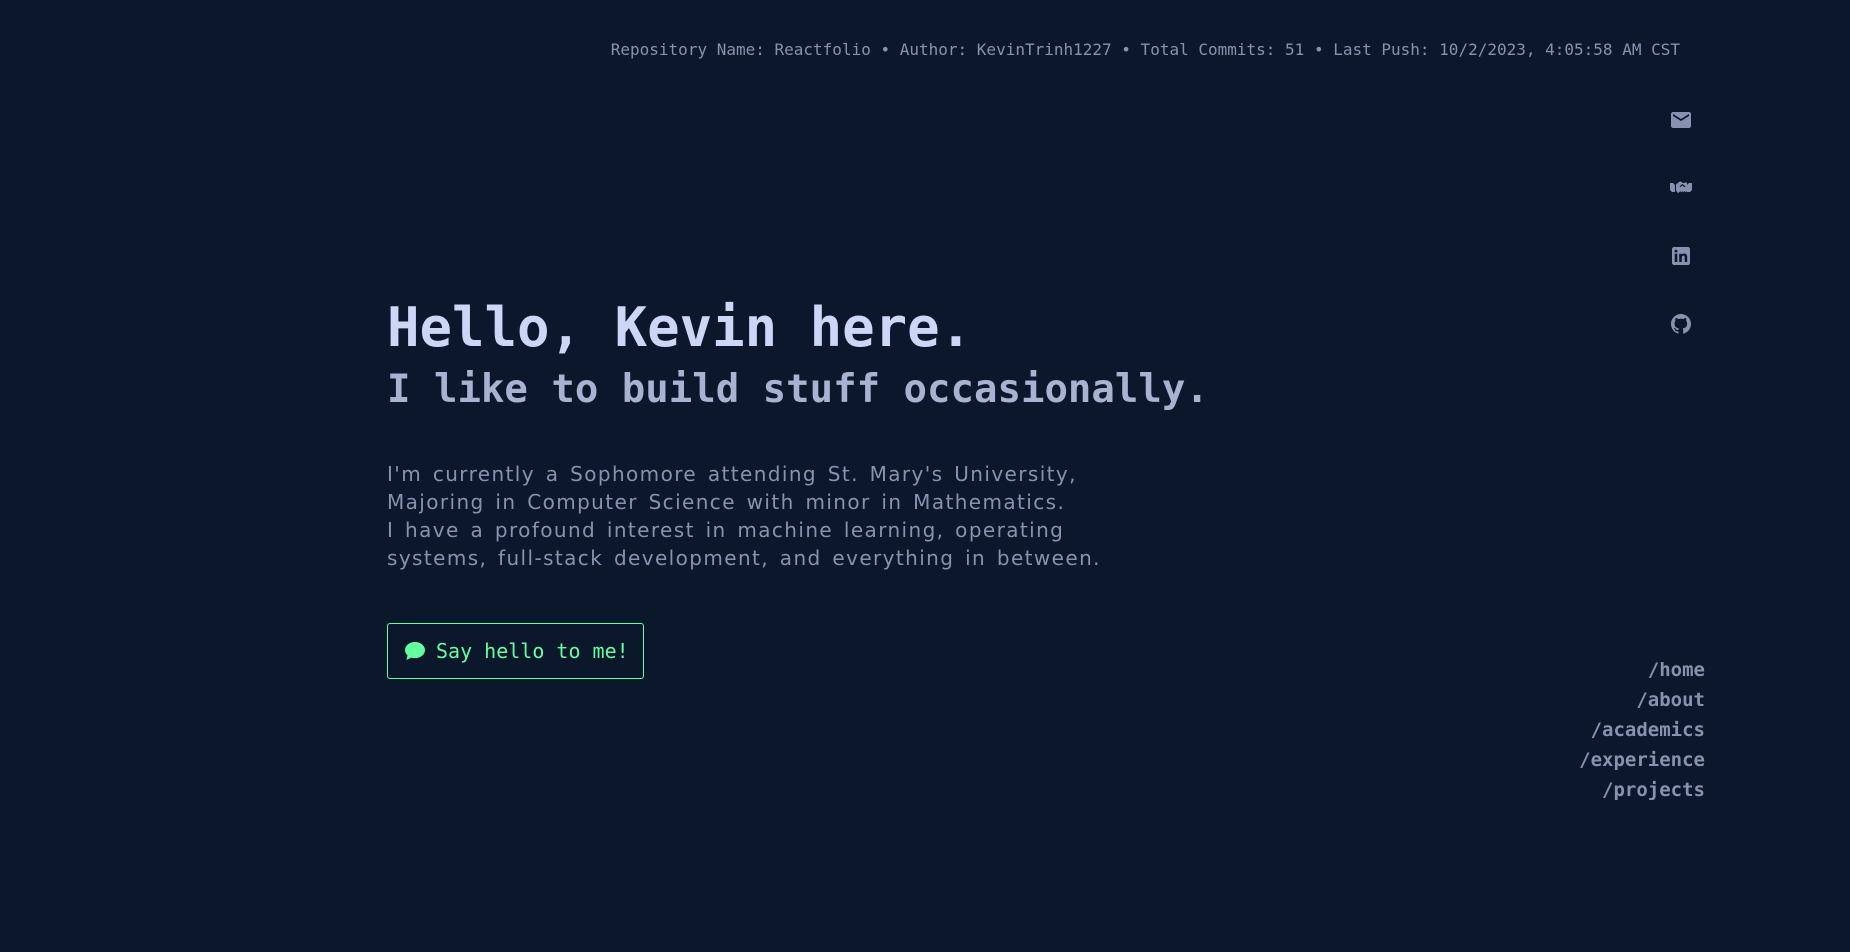 The height and width of the screenshot is (952, 1850). I want to click on chat-bubble-icon, so click(415, 651).